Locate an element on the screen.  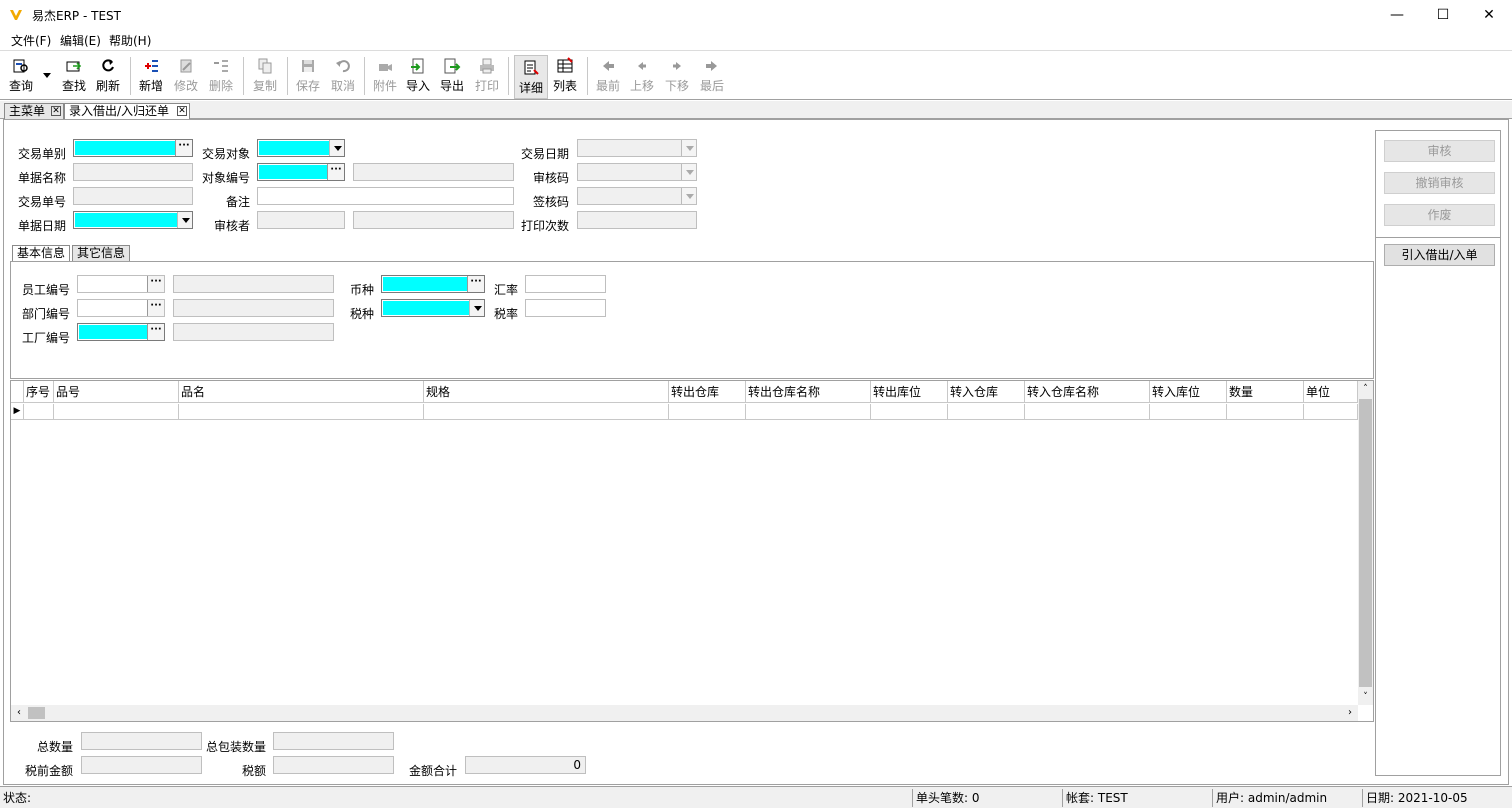
scroll-left-icon: ‹ is located at coordinates (19, 713).